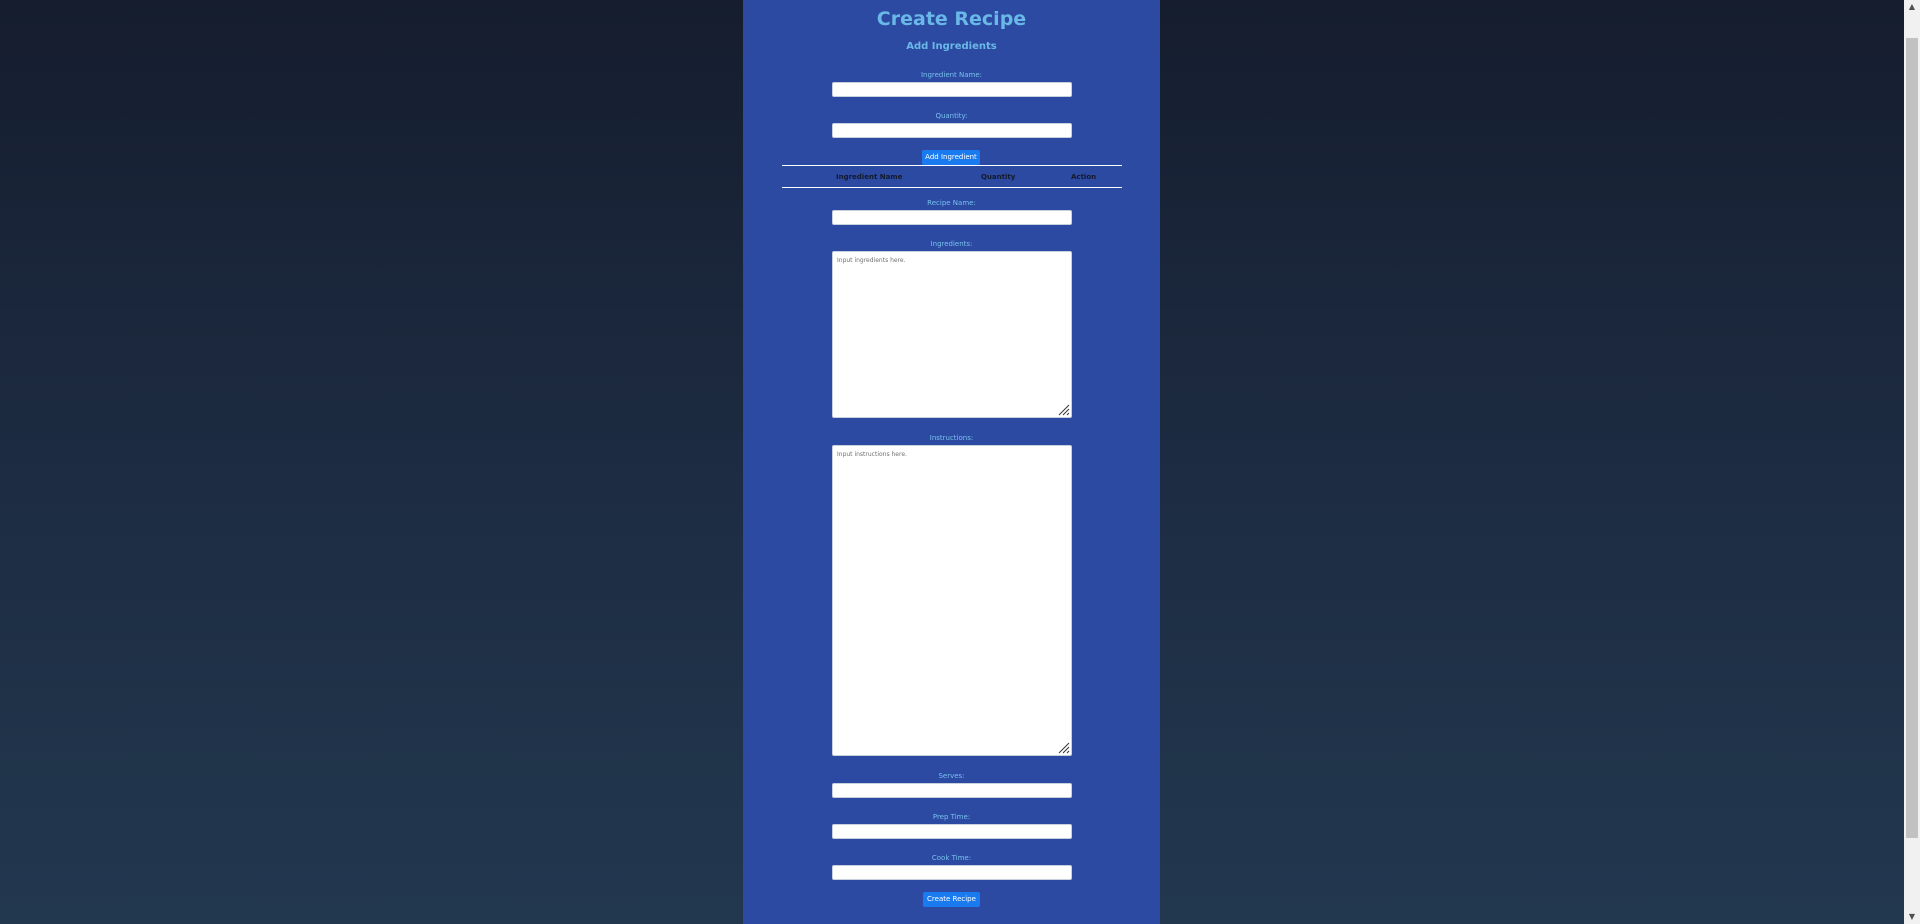 Image resolution: width=1920 pixels, height=924 pixels. What do you see at coordinates (951, 116) in the screenshot?
I see `quantity-label: Quantity:` at bounding box center [951, 116].